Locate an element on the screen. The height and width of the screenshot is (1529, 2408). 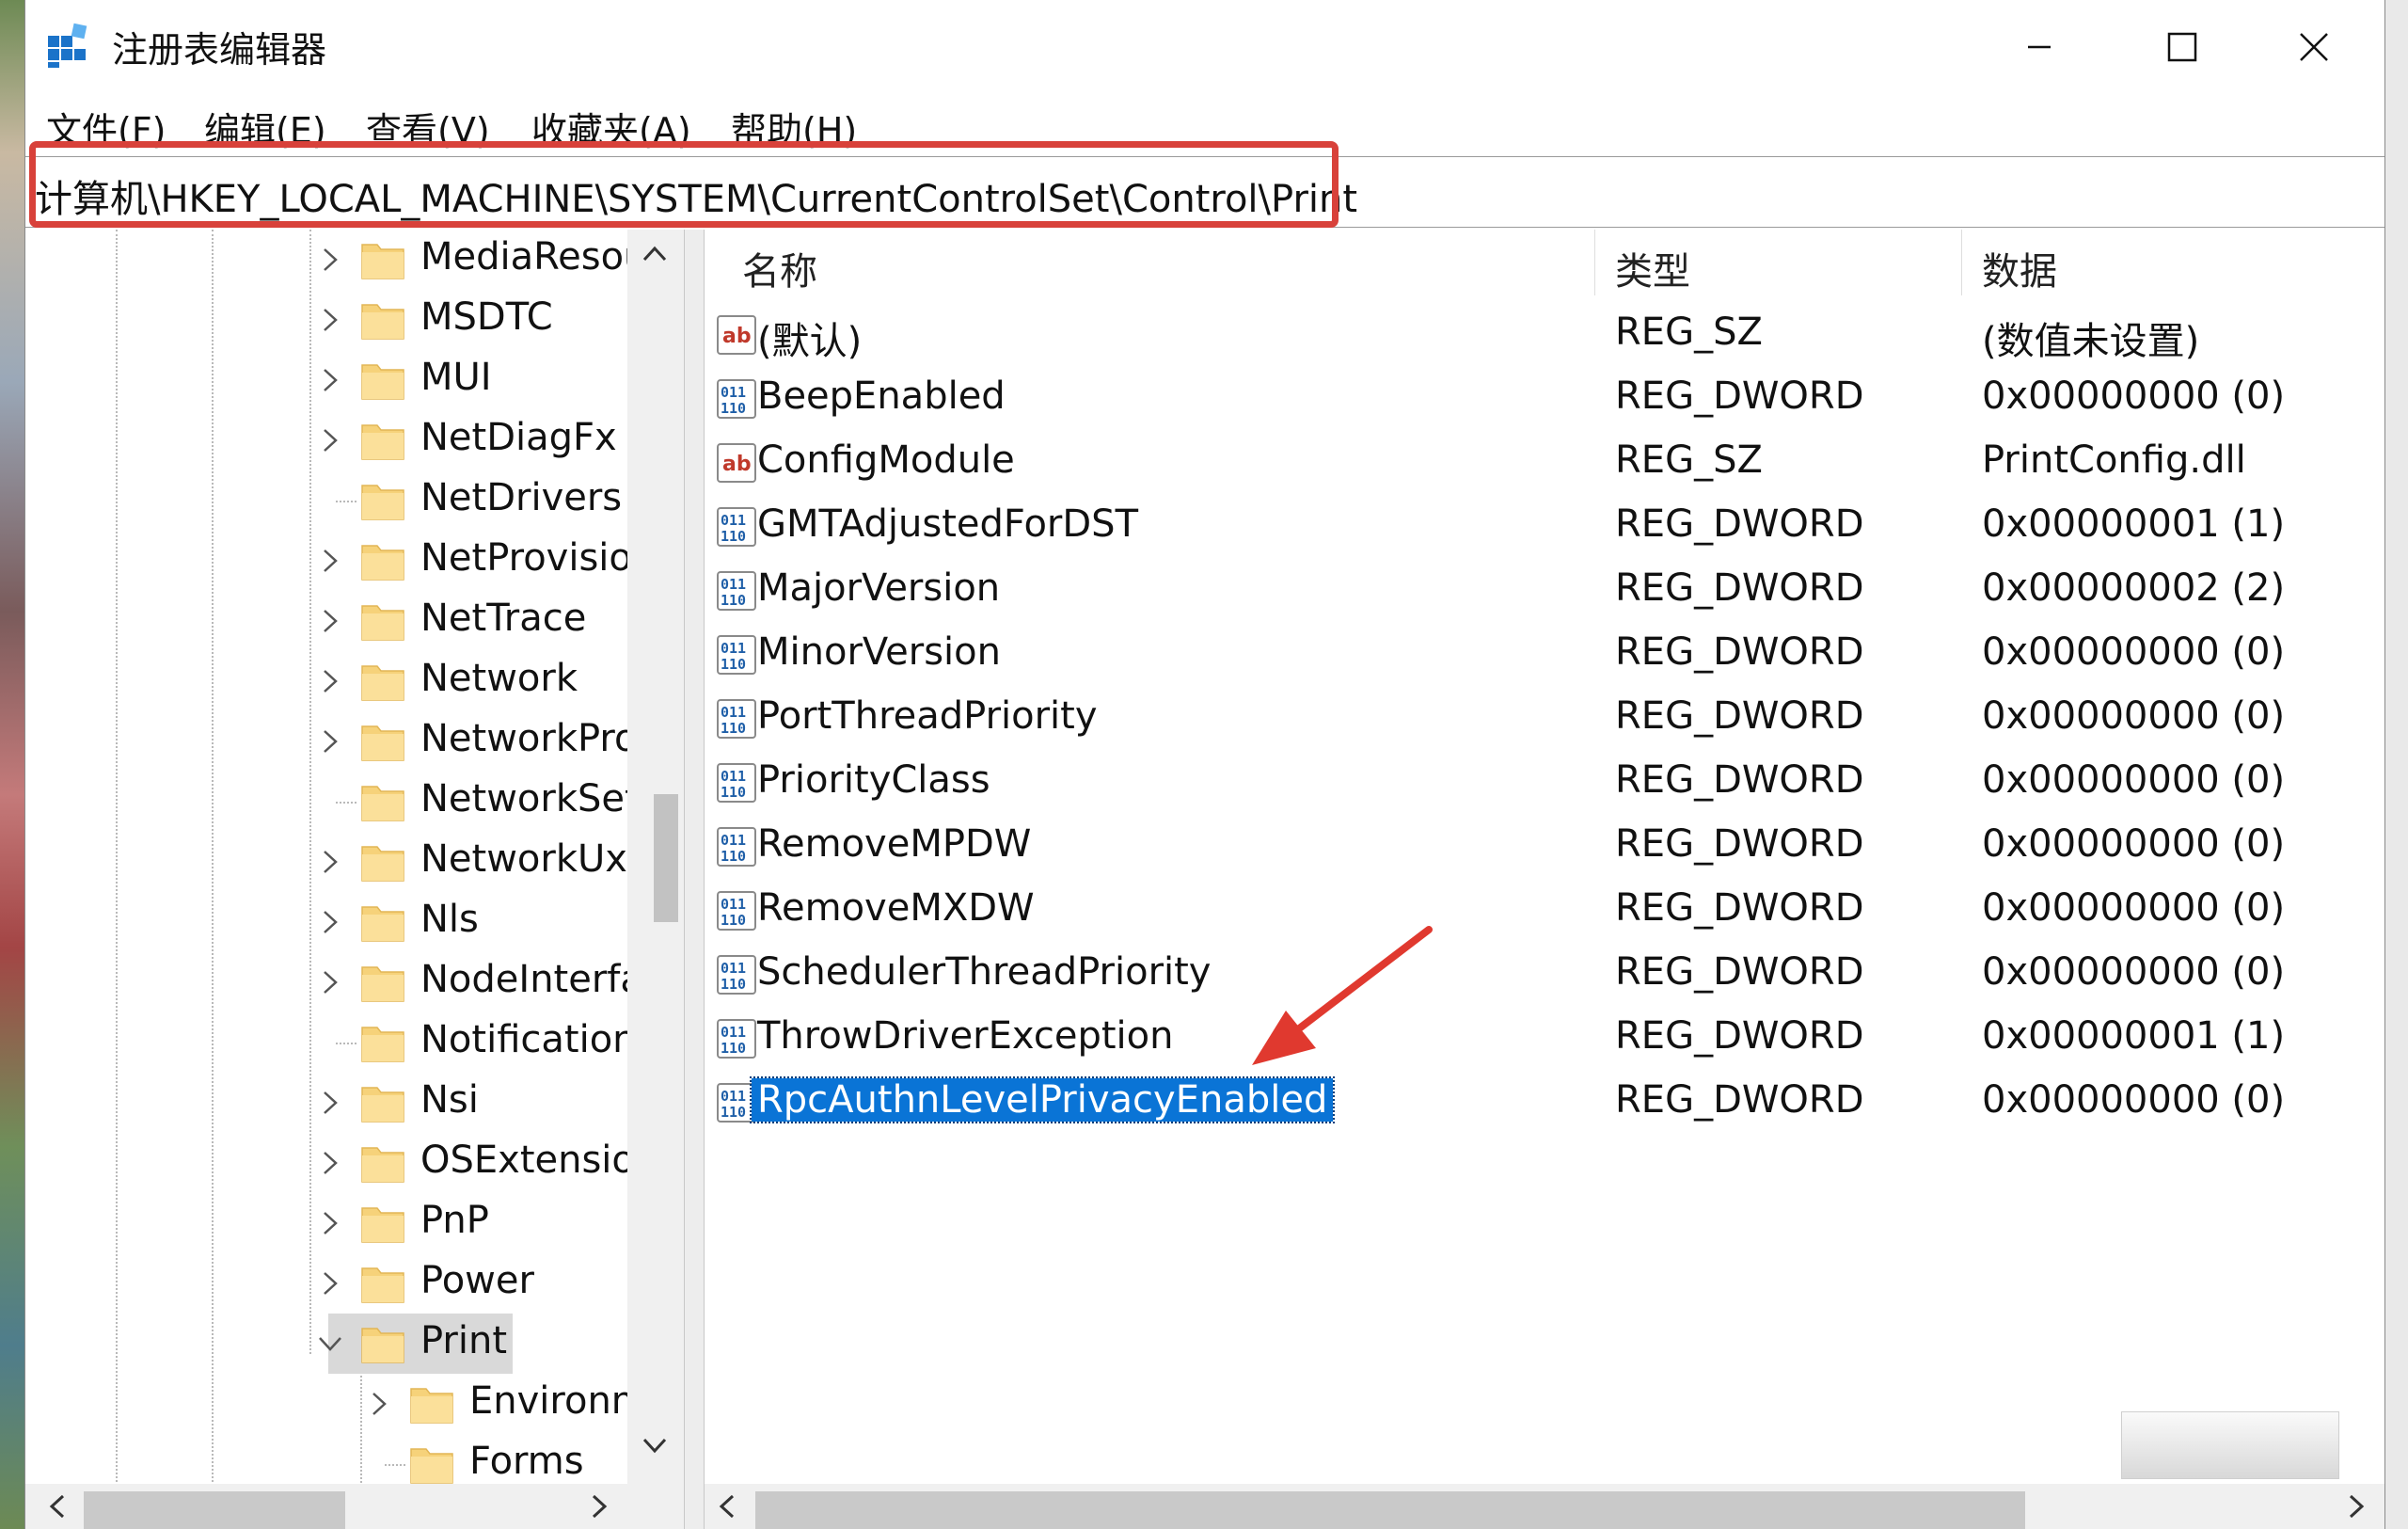
tree-item: OSExtensionI is located at coordinates (340, 1163).